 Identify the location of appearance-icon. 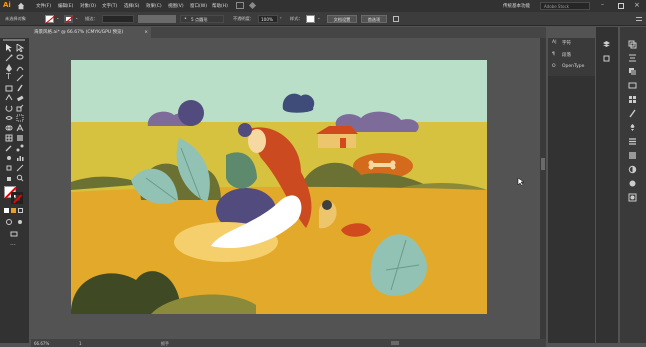
(632, 183).